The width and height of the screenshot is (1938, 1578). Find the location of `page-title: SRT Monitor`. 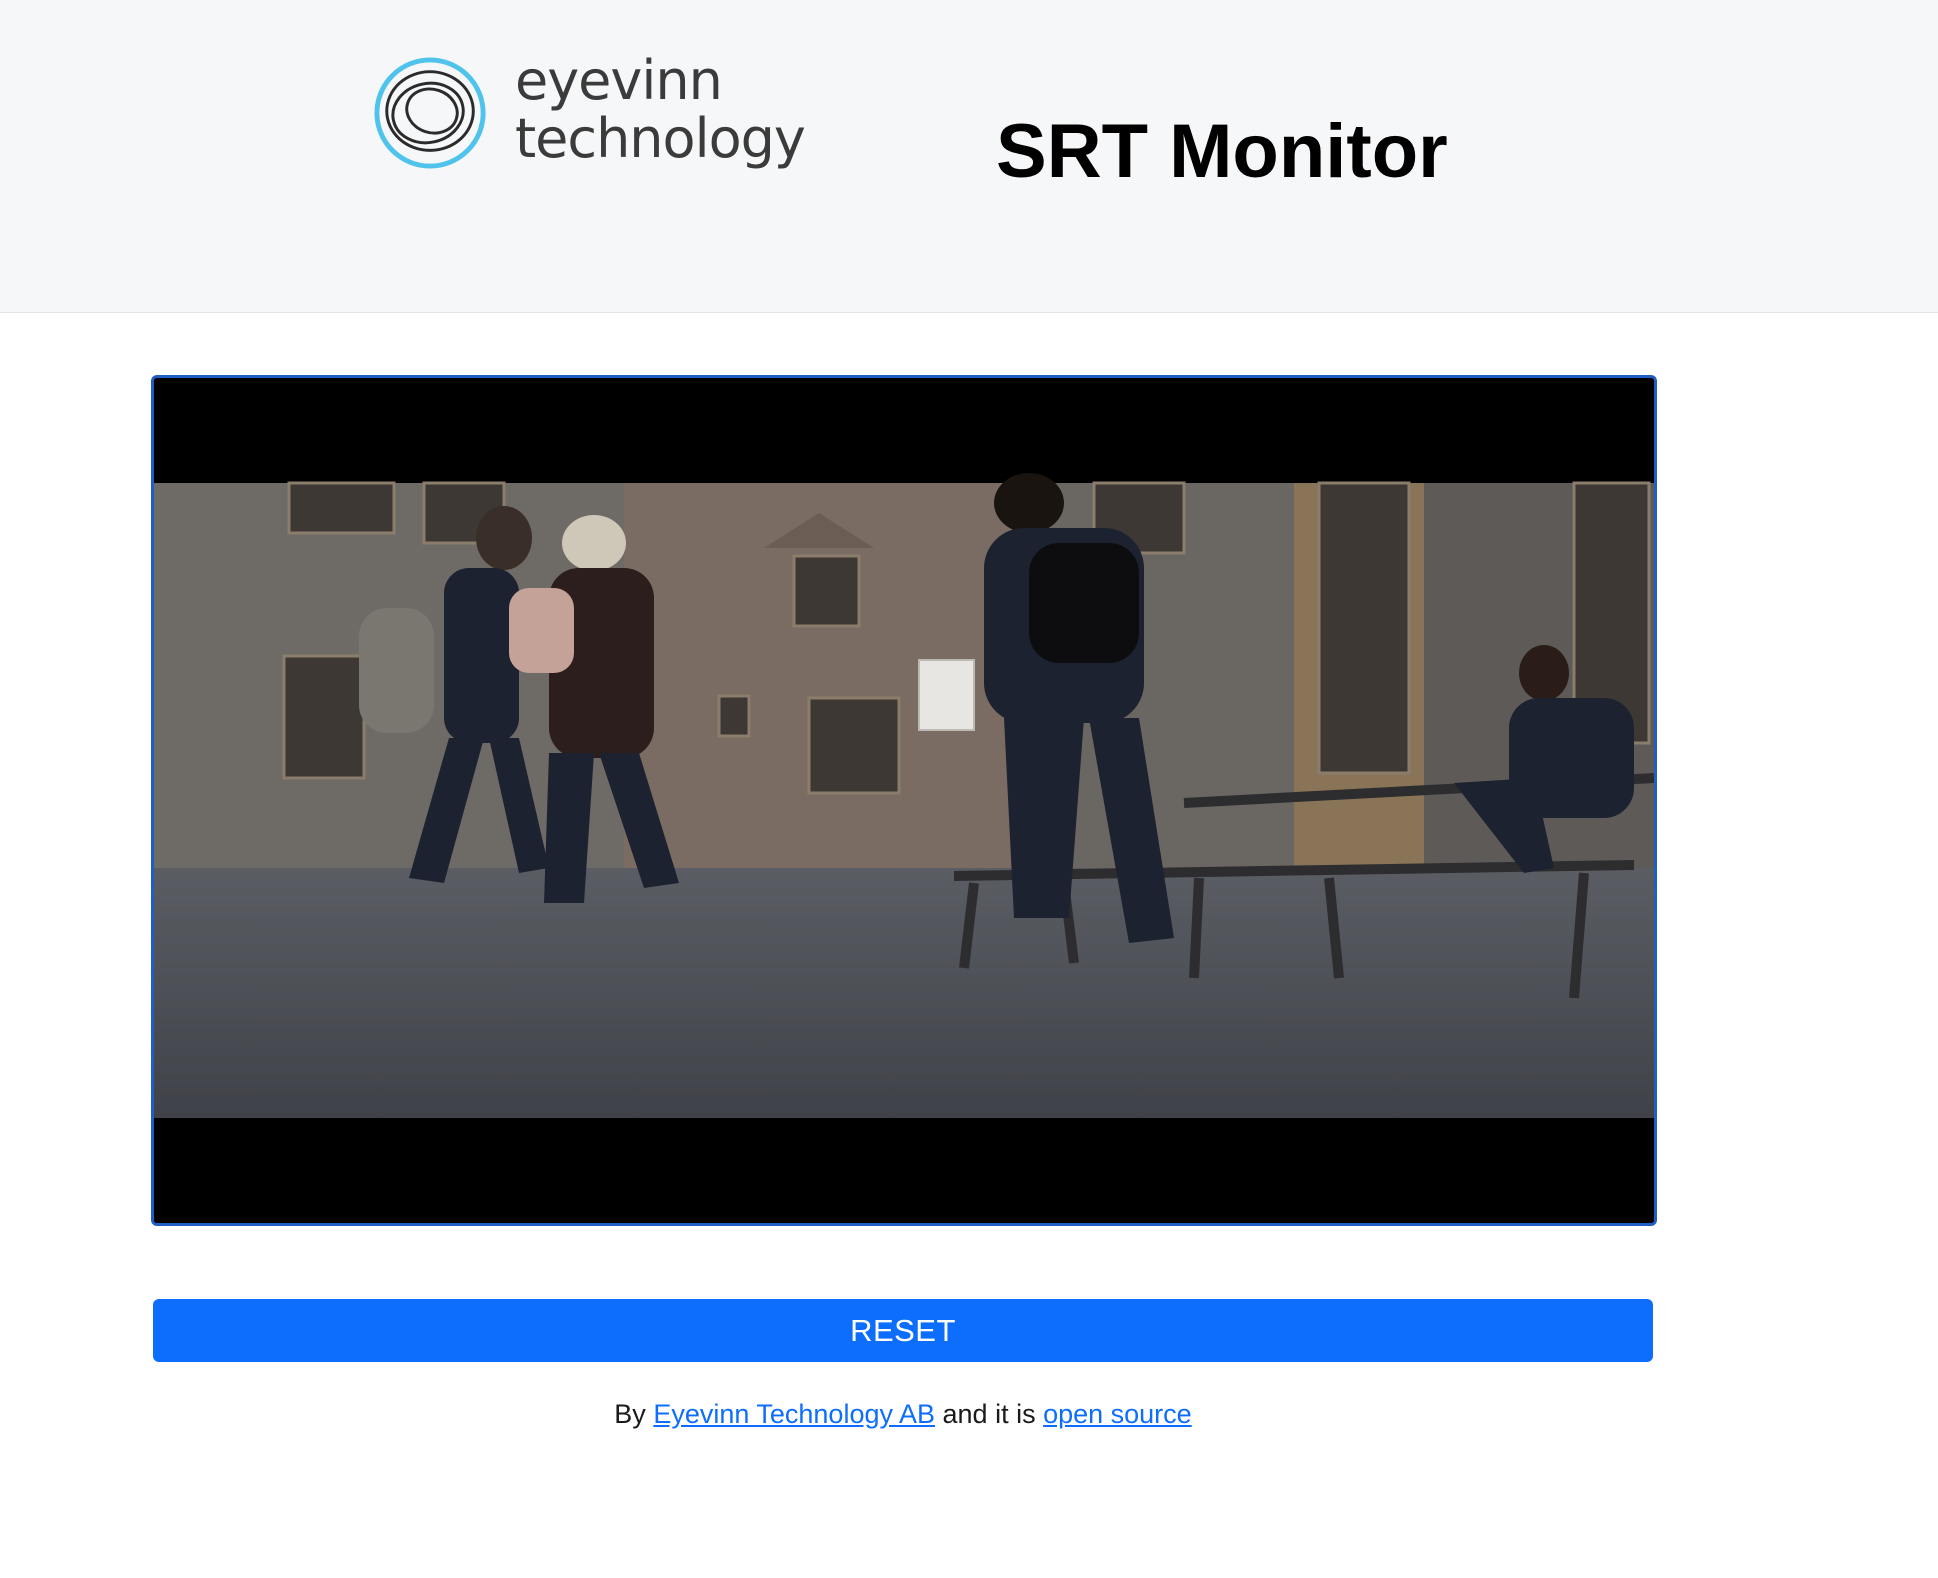

page-title: SRT Monitor is located at coordinates (1222, 151).